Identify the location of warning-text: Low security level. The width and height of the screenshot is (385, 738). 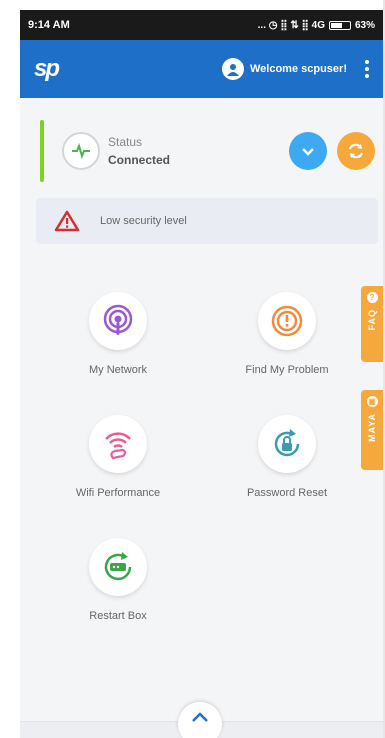
(143, 221).